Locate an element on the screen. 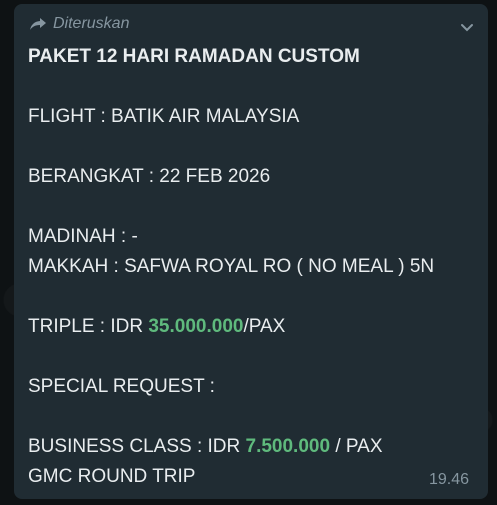  business-class-line: BUSINESS CLASS : IDR 7.500.000 / PAX is located at coordinates (251, 447).